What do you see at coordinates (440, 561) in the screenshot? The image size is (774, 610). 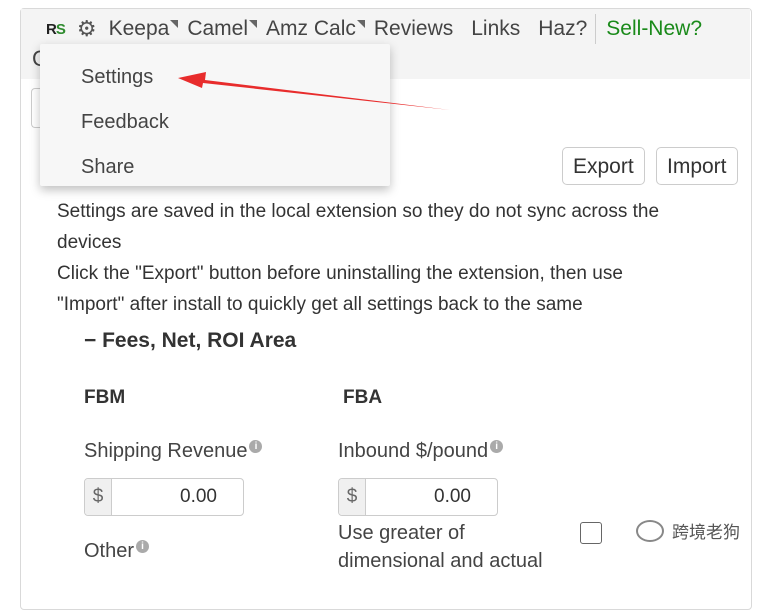 I see `use-greater-label-2: dimensional and actual` at bounding box center [440, 561].